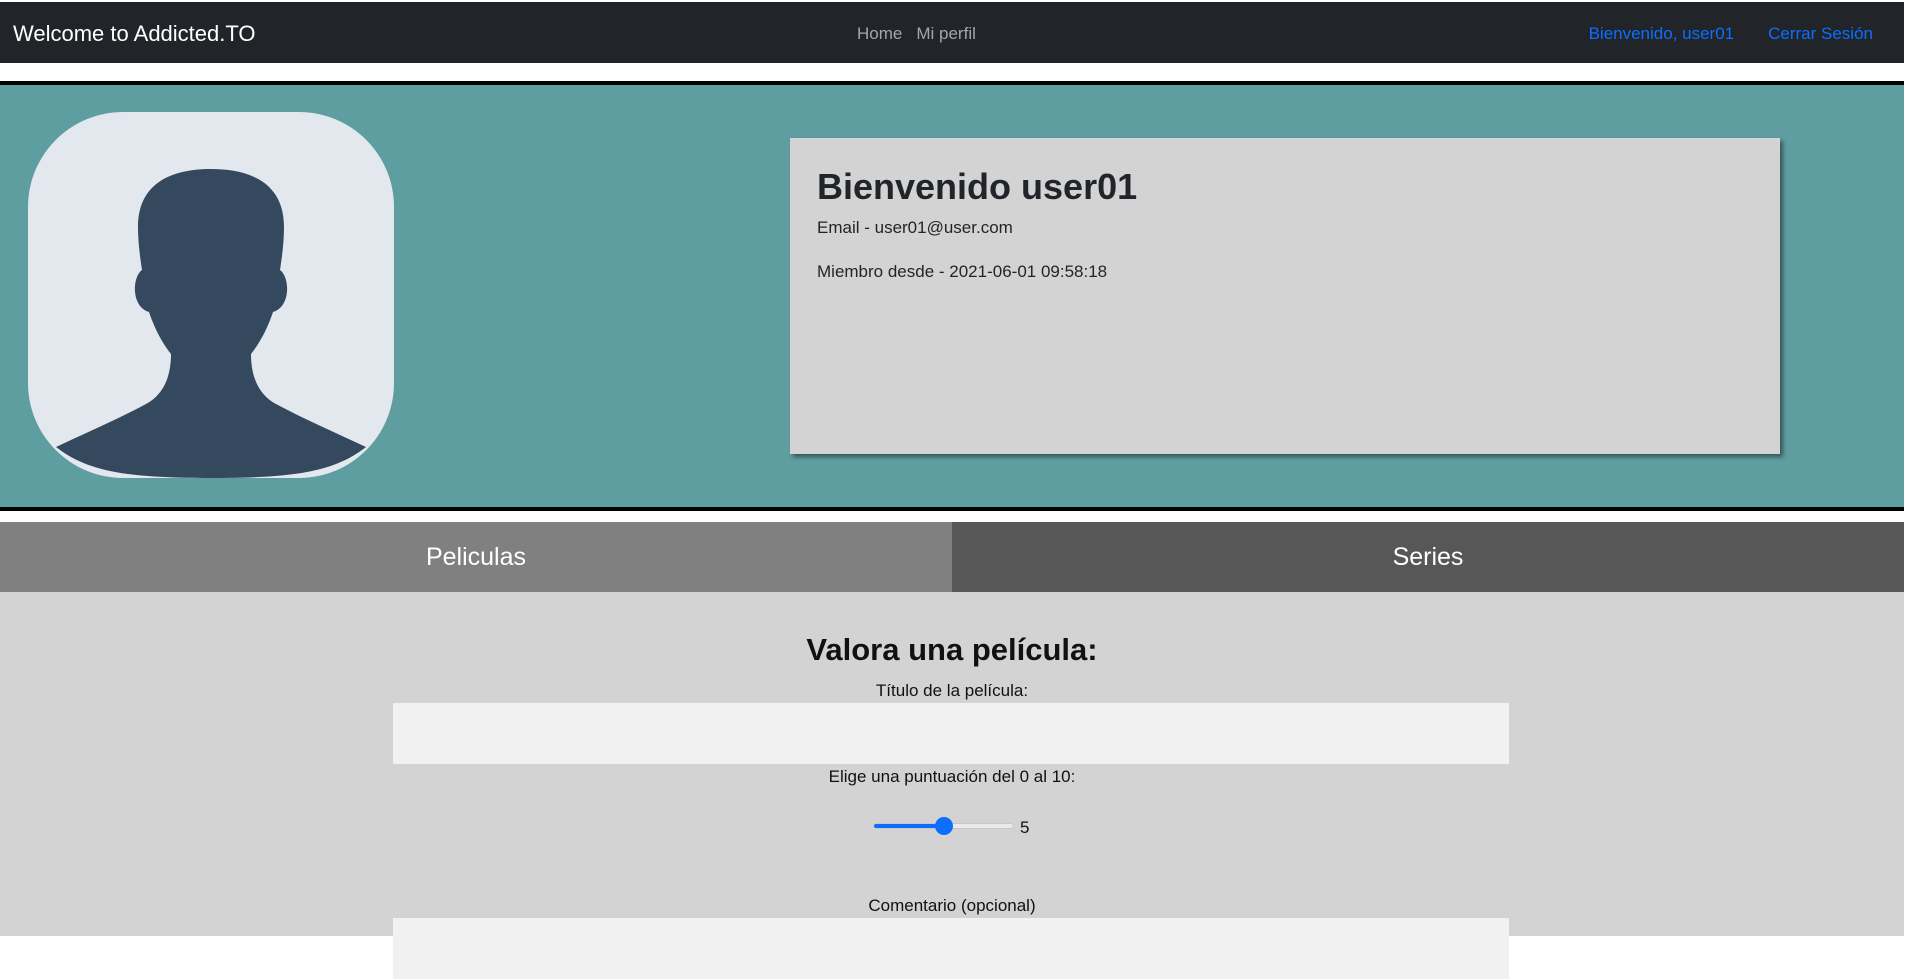 Image resolution: width=1907 pixels, height=979 pixels. Describe the element at coordinates (952, 509) in the screenshot. I see `header-bottom-divider` at that location.